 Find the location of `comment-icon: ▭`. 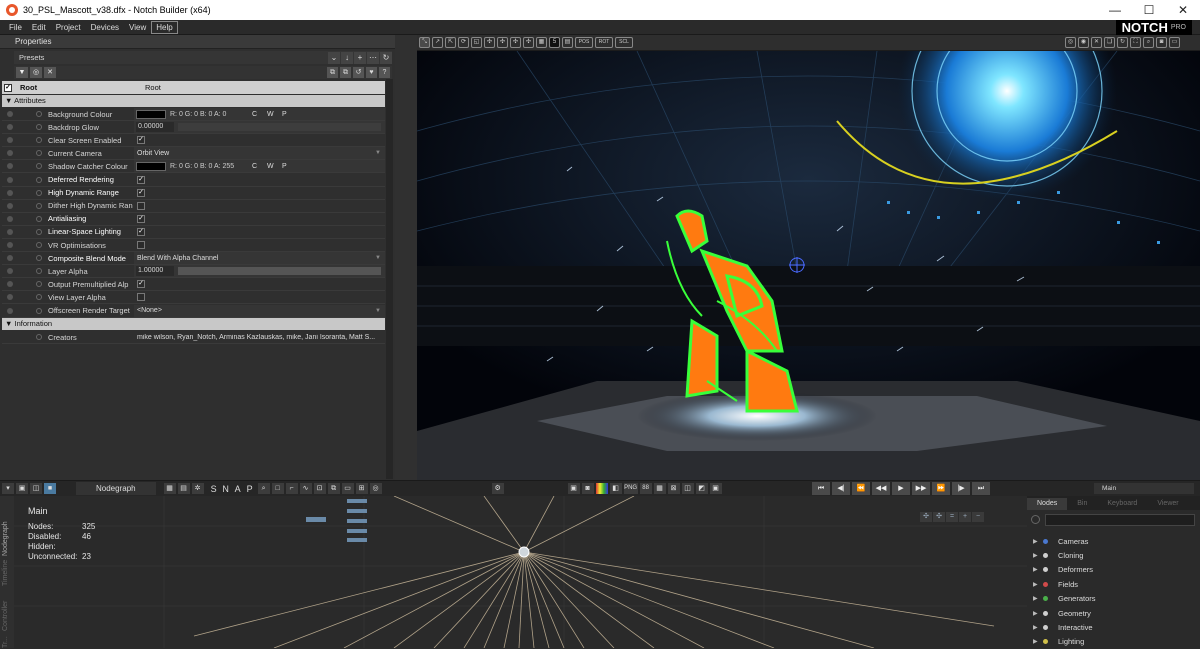

comment-icon: ▭ is located at coordinates (347, 488).